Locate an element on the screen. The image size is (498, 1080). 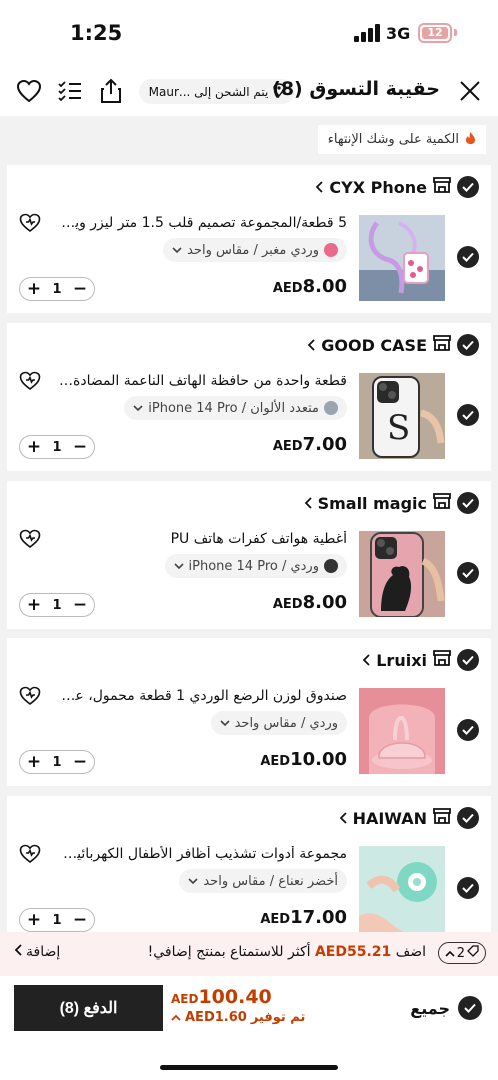
home-indicator is located at coordinates (249, 1067).